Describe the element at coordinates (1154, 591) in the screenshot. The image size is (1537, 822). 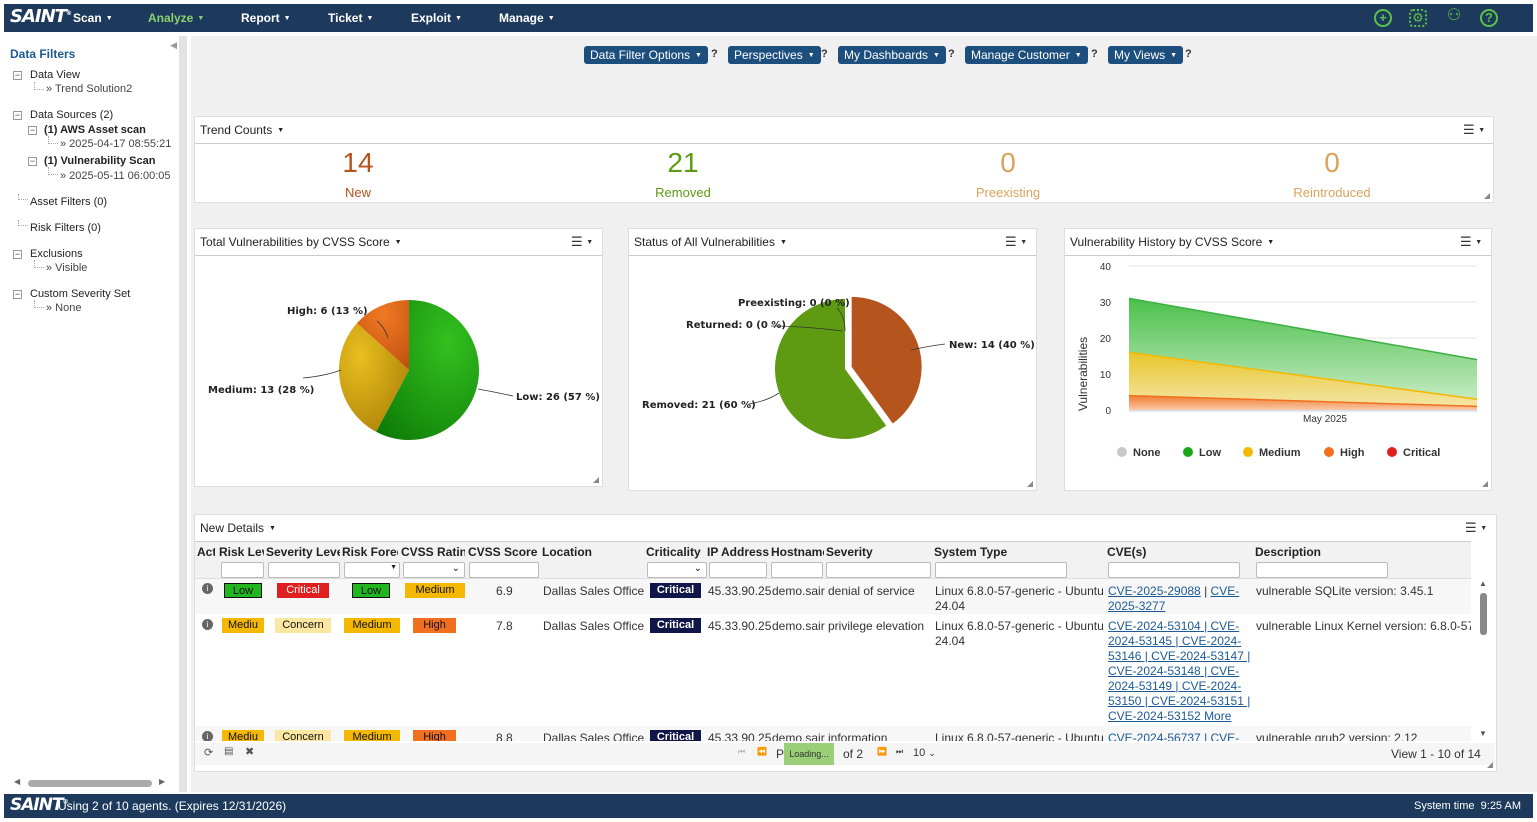
I see `cve-link: CVE-2025-29088` at that location.